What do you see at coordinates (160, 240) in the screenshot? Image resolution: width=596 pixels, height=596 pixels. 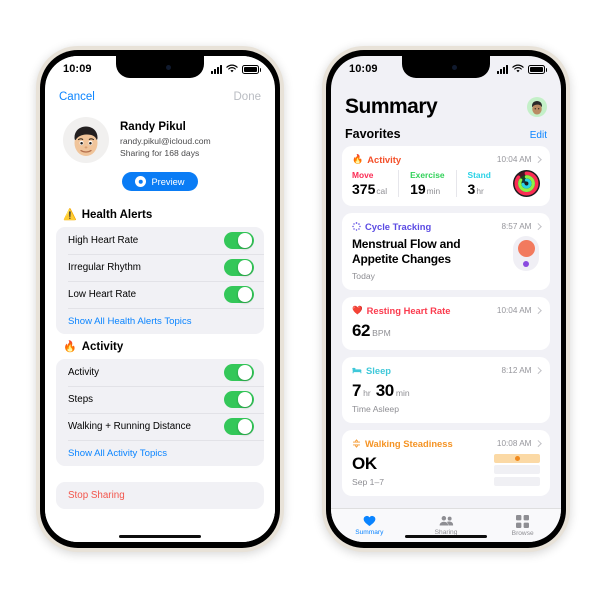 I see `settings-row: High Heart Rate` at bounding box center [160, 240].